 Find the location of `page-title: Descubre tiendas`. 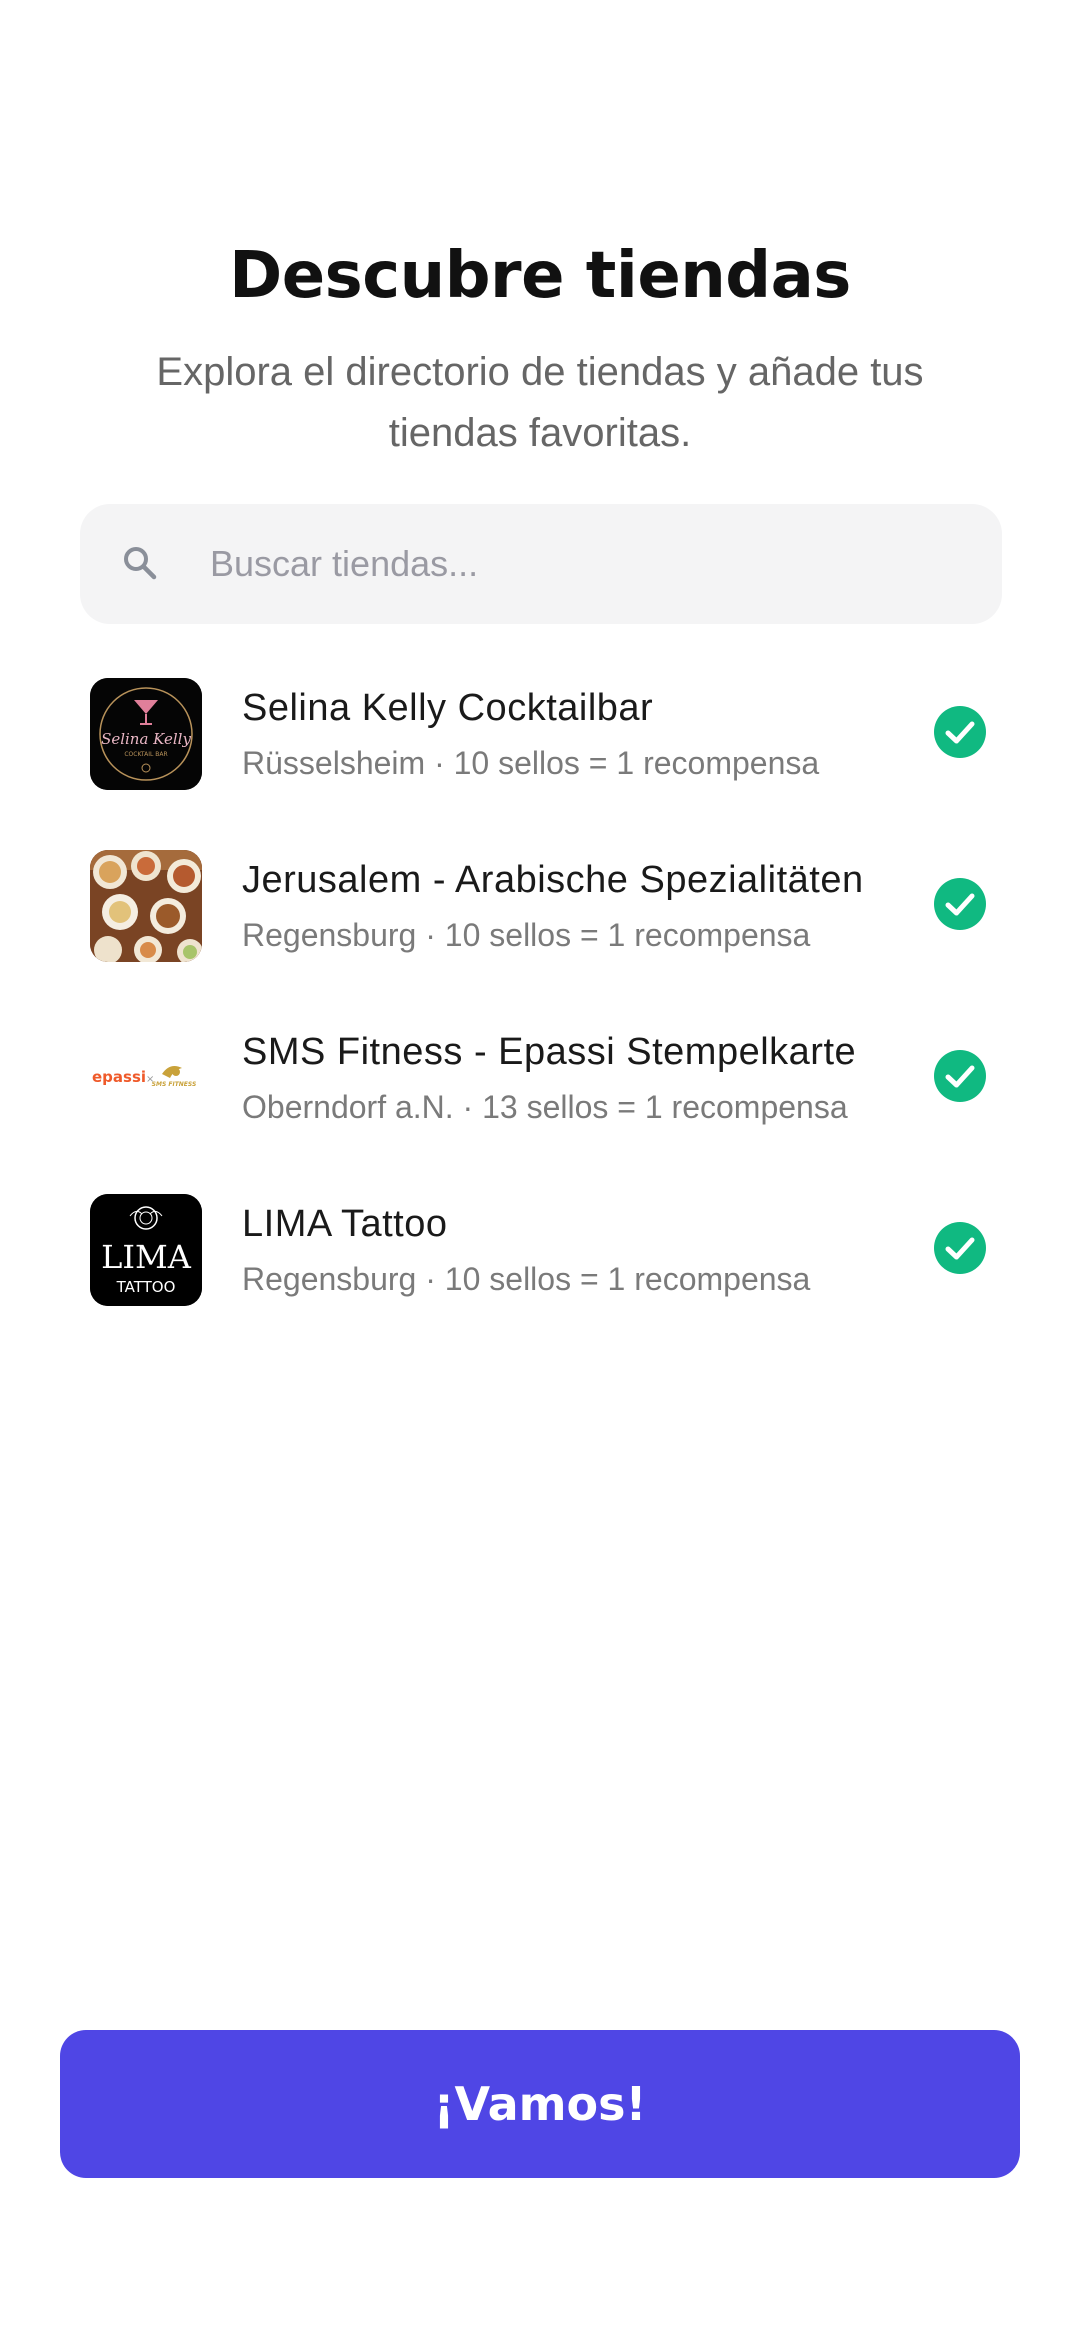

page-title: Descubre tiendas is located at coordinates (540, 276).